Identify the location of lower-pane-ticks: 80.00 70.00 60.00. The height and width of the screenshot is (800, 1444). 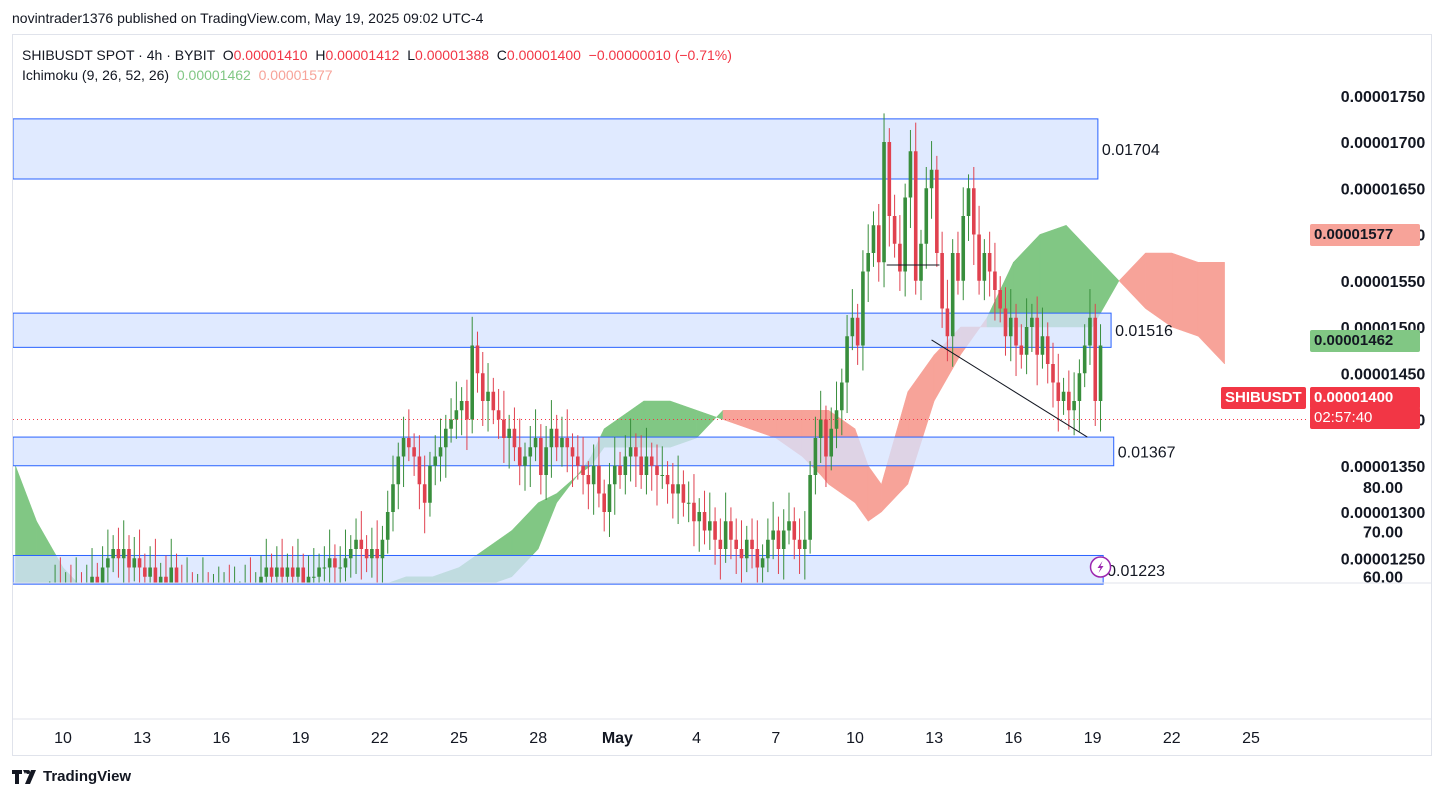
(1383, 533).